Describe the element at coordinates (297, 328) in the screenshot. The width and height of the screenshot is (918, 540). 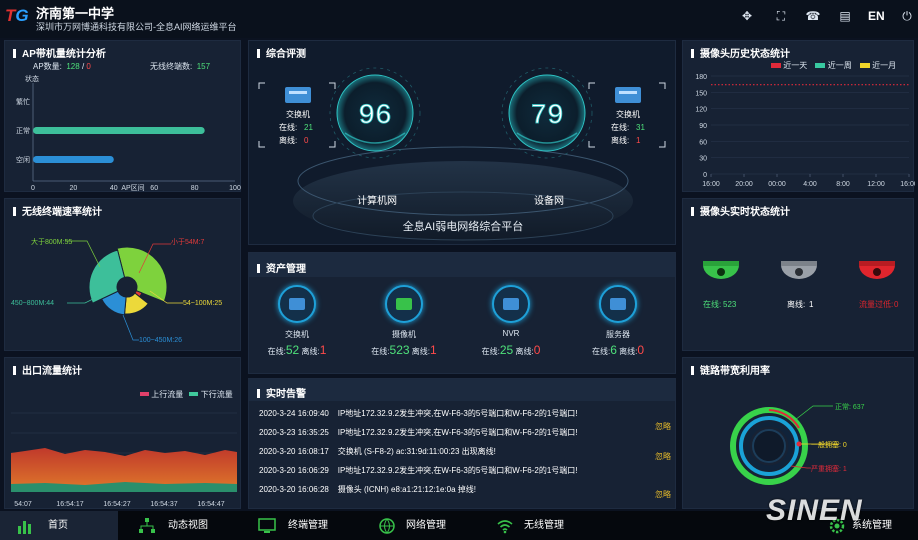
I see `asset-0: 交换机 在线:52 离线:1` at that location.